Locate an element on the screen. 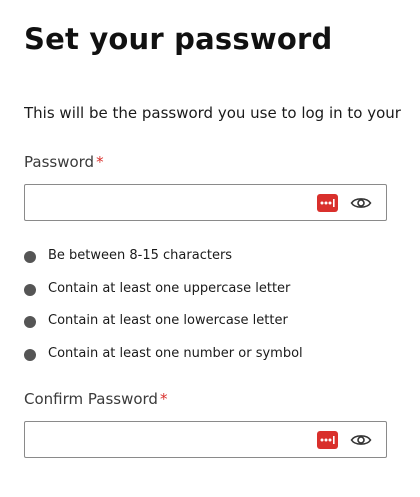 The width and height of the screenshot is (420, 497). requirement-text: Contain at least one lowercase letter is located at coordinates (168, 320).